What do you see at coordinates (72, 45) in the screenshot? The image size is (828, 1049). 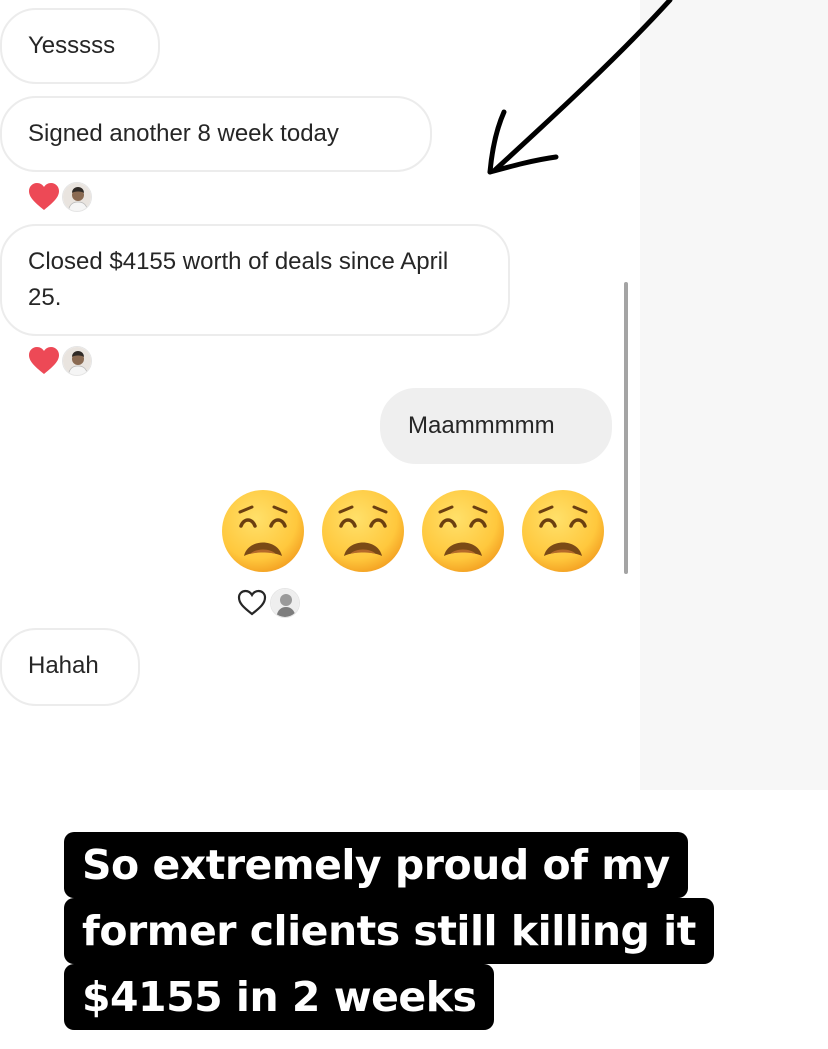 I see `message-text: Yesssss` at bounding box center [72, 45].